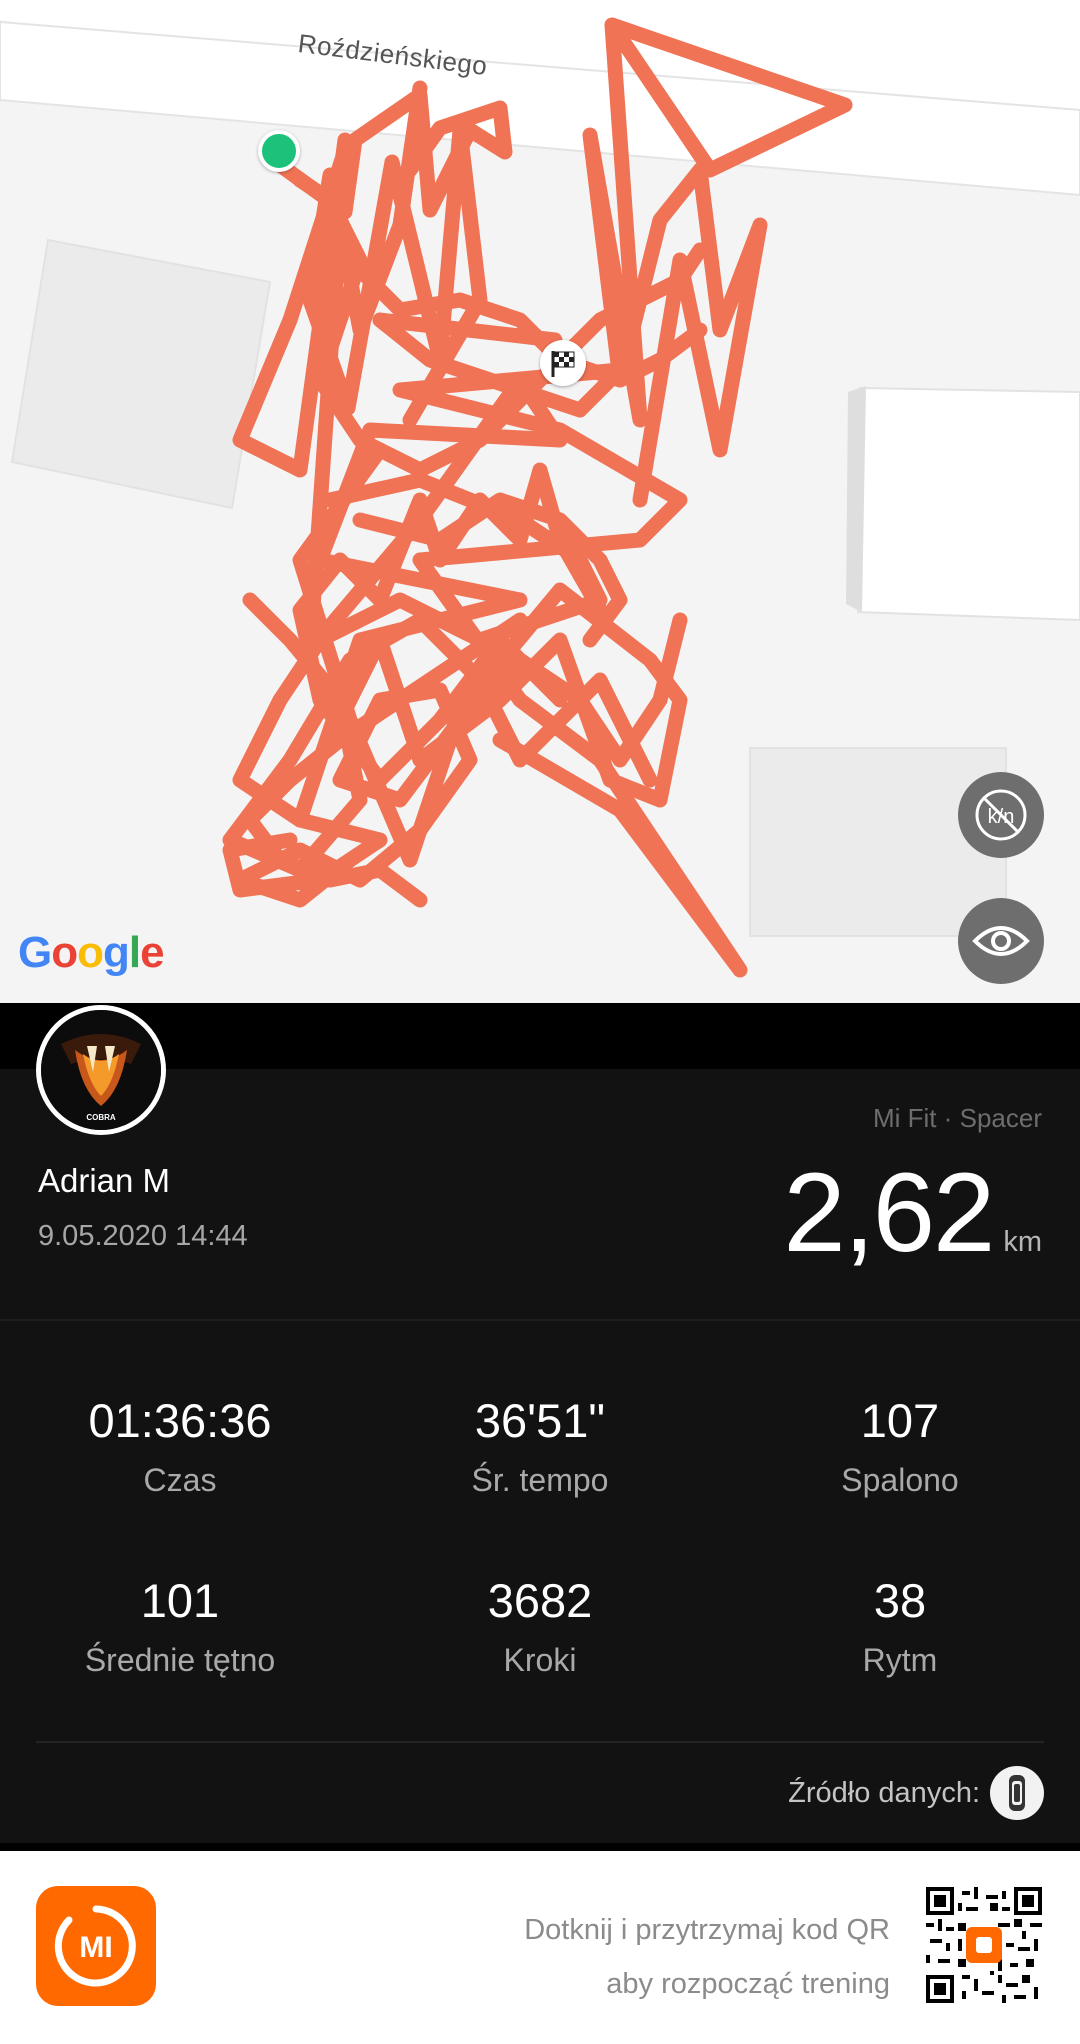  Describe the element at coordinates (900, 1480) in the screenshot. I see `stat-label: Spalono` at that location.